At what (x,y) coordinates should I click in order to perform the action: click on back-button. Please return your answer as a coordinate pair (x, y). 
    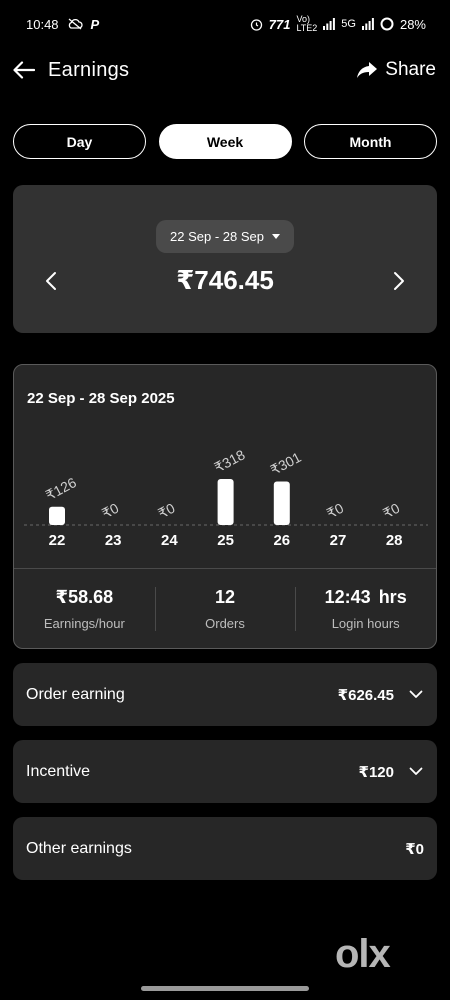
    Looking at the image, I should click on (24, 70).